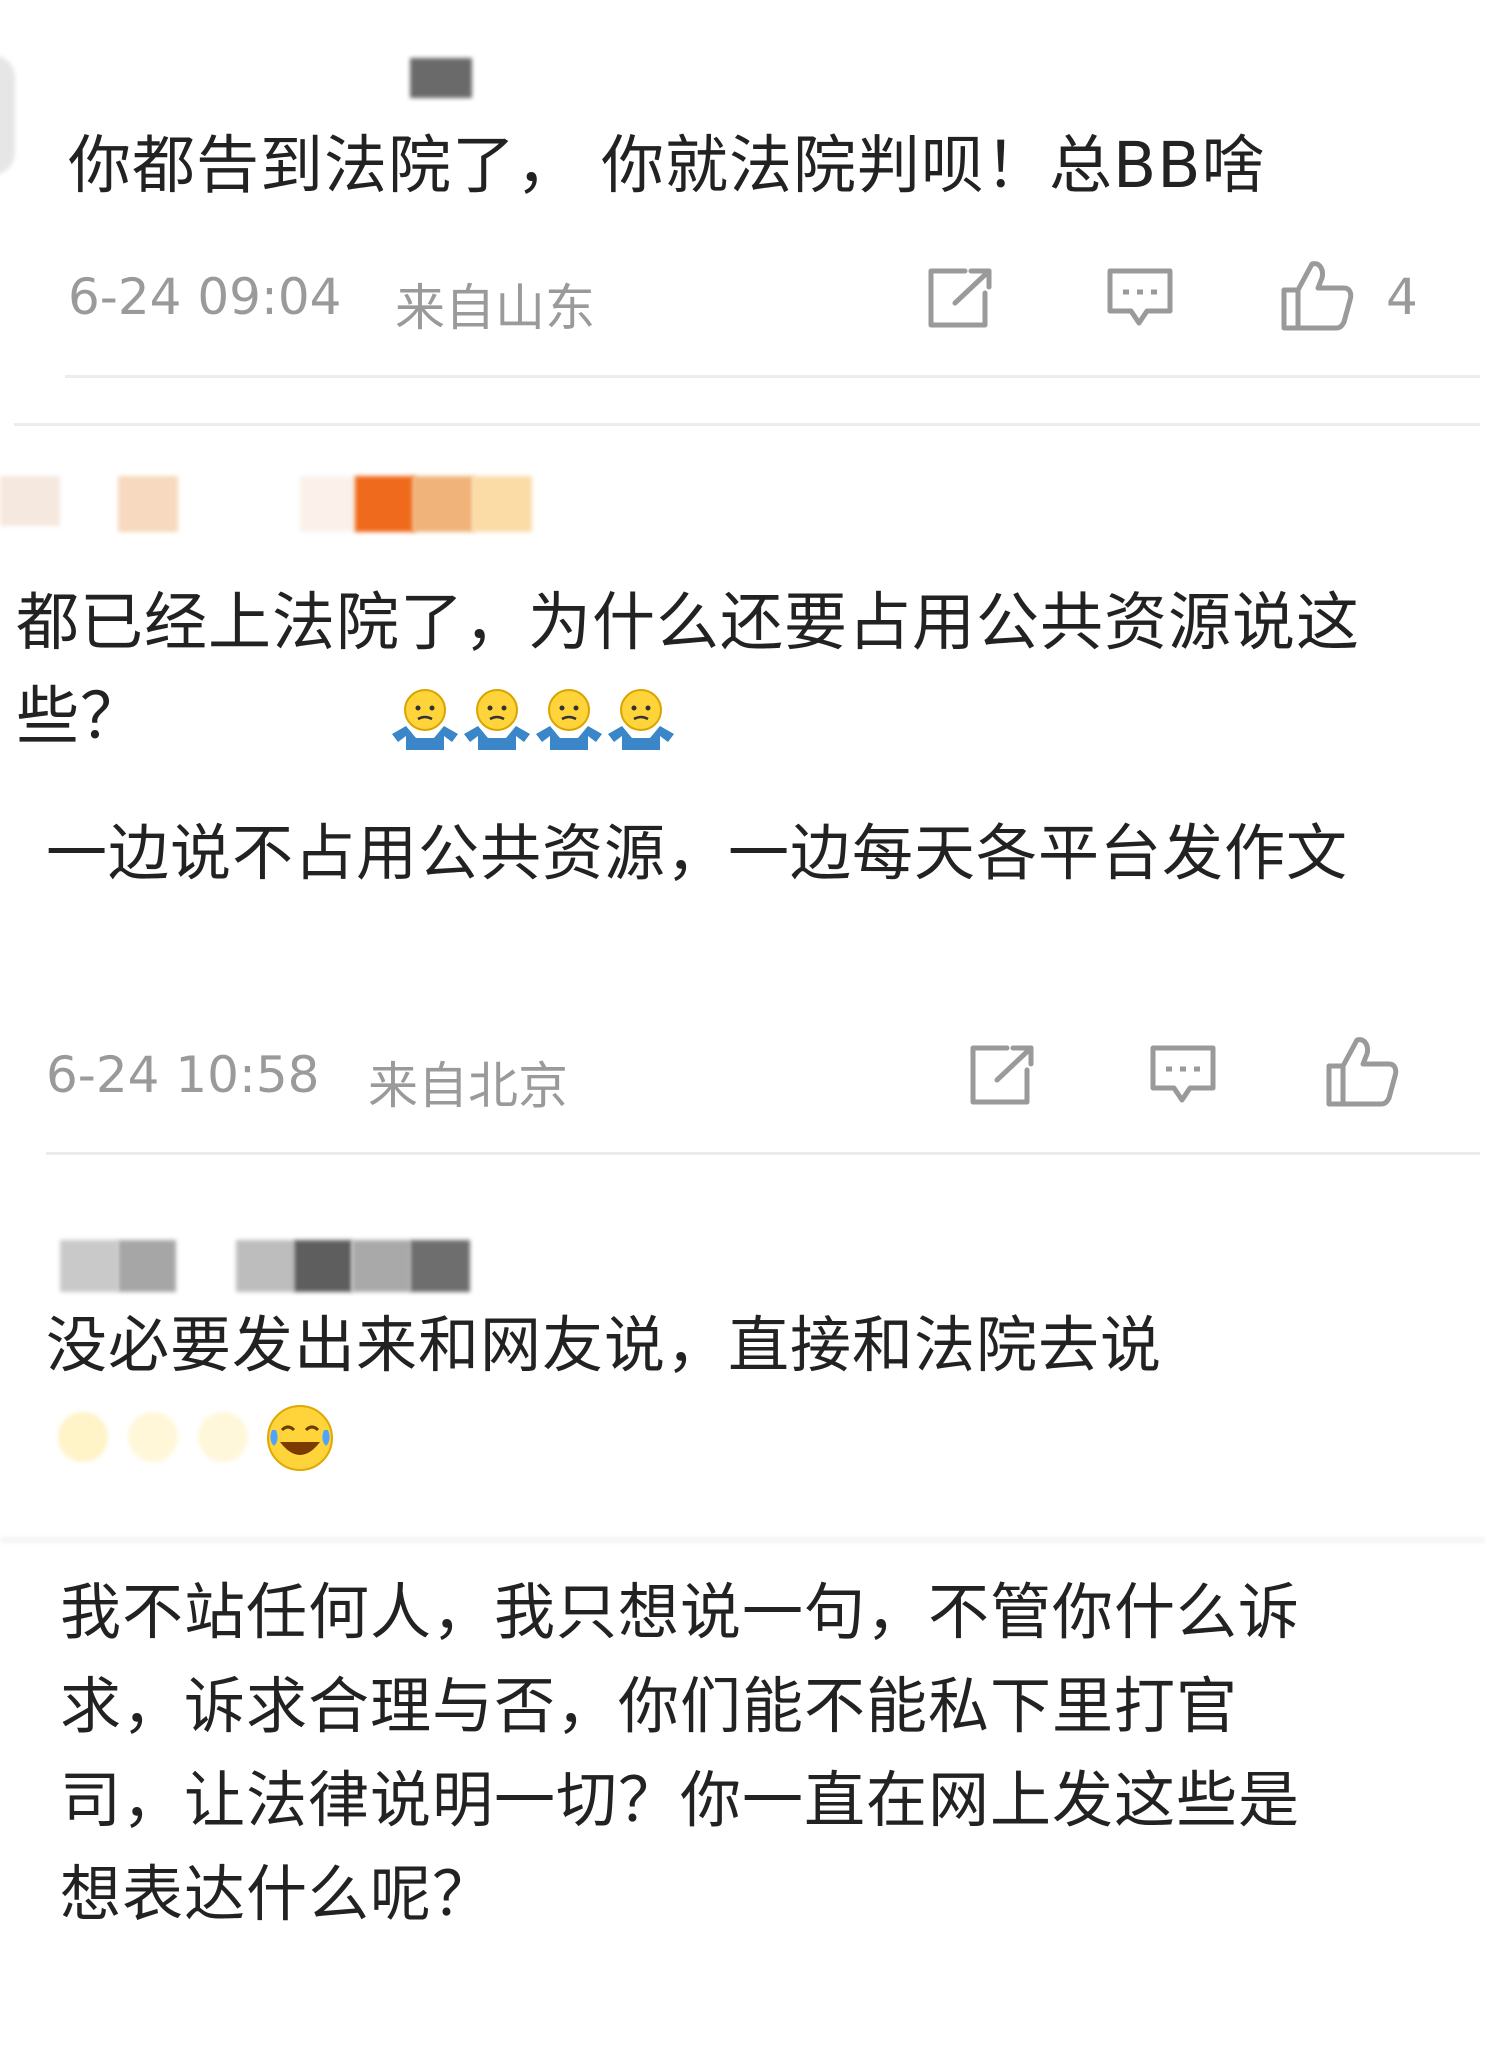 The width and height of the screenshot is (1485, 2048). What do you see at coordinates (747, 424) in the screenshot?
I see `section-divider` at bounding box center [747, 424].